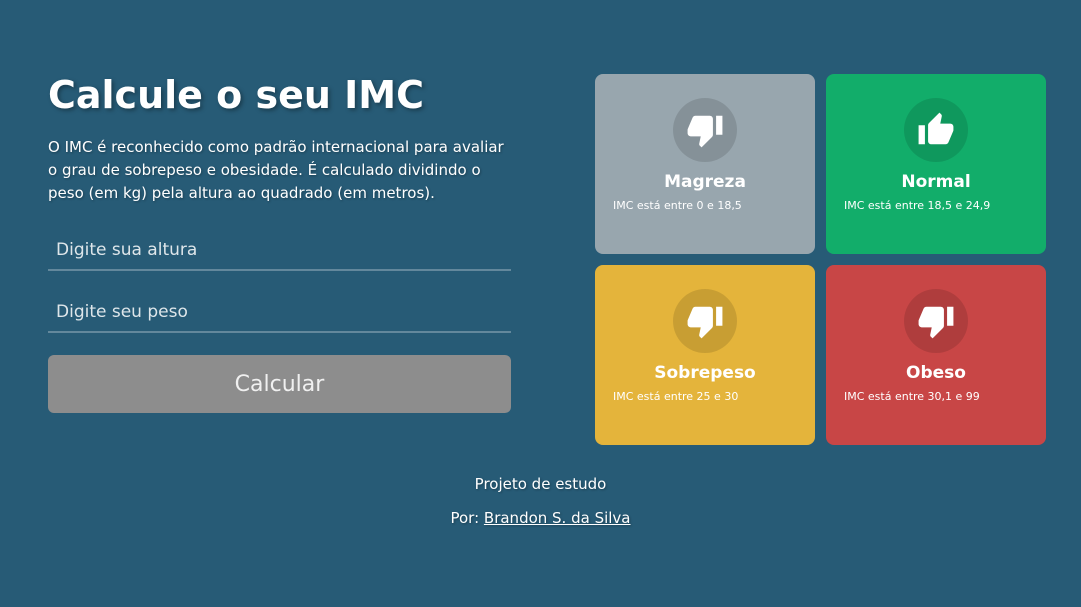 Image resolution: width=1081 pixels, height=607 pixels. Describe the element at coordinates (279, 251) in the screenshot. I see `height-input` at that location.